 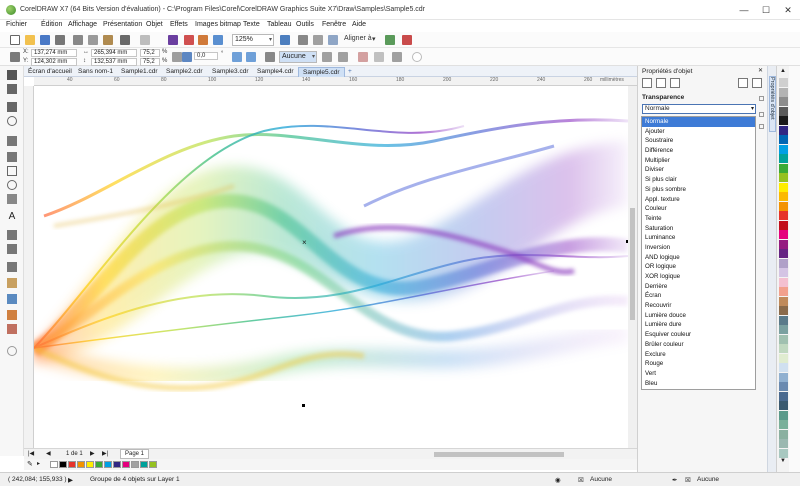 I want to click on first-page-icon: |◀, so click(x=31, y=453).